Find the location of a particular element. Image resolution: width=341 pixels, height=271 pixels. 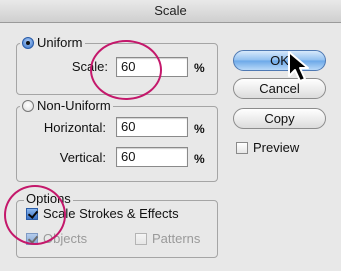

horizontal-unit: % is located at coordinates (199, 129).